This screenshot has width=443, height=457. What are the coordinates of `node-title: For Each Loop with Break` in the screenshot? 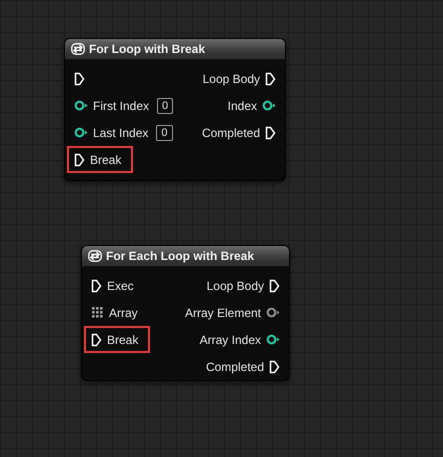 It's located at (180, 256).